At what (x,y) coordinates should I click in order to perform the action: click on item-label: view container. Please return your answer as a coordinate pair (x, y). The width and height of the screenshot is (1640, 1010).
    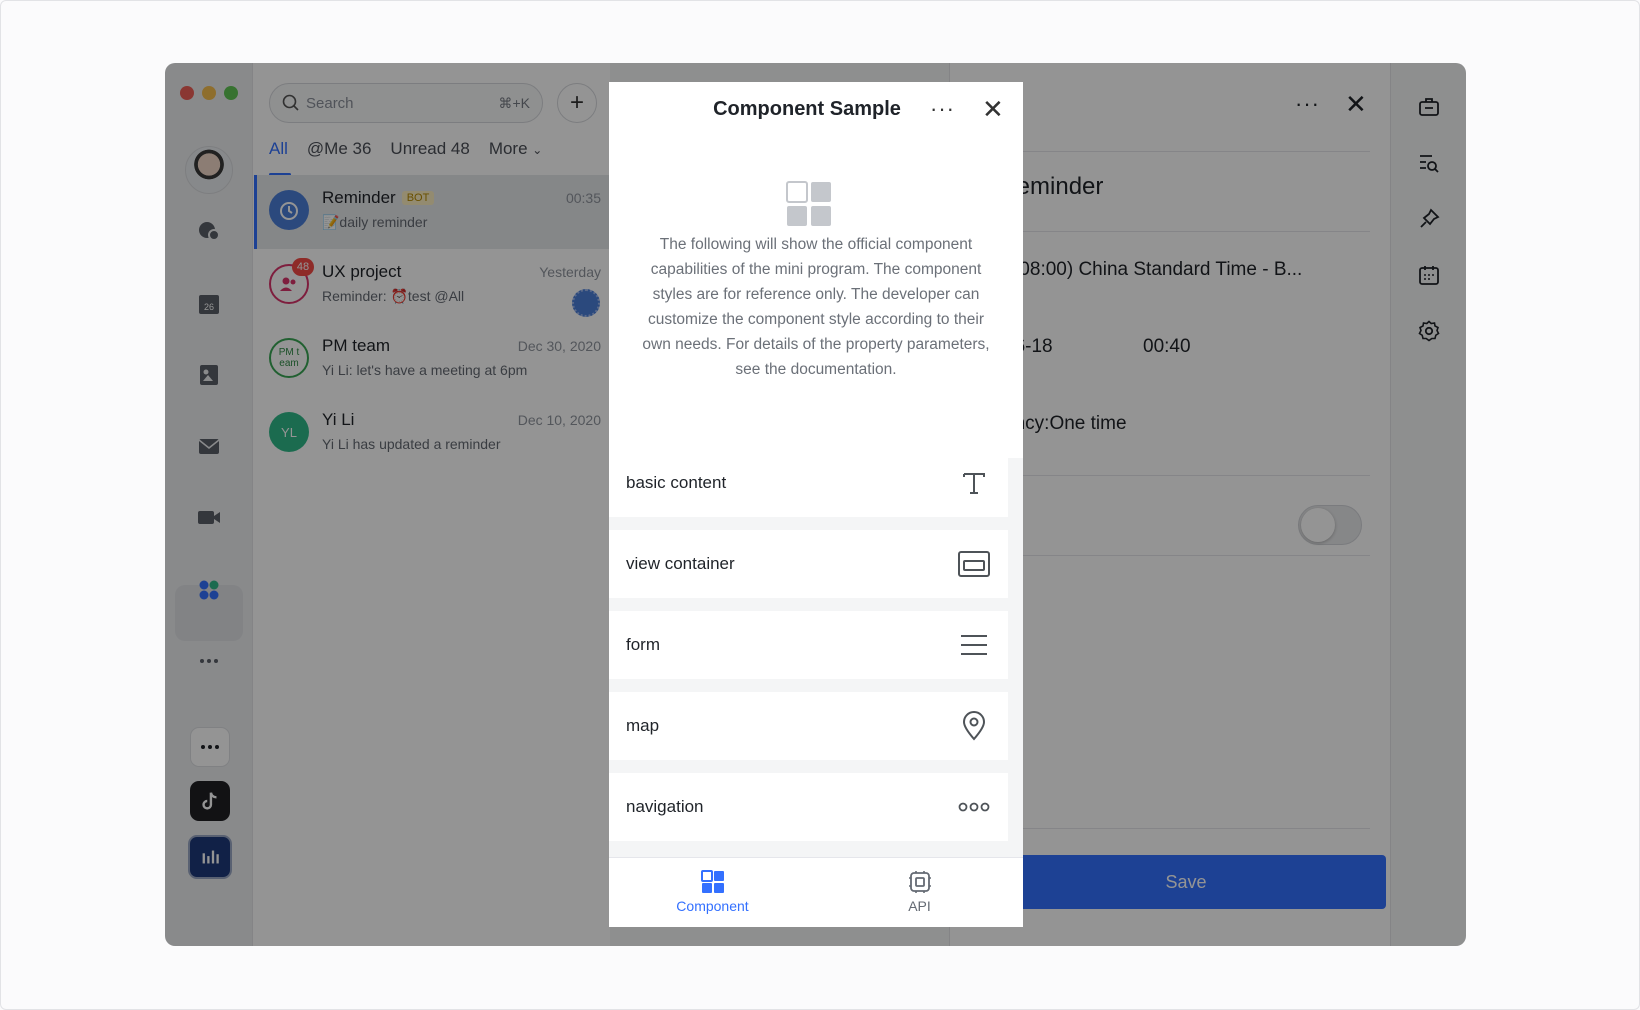
    Looking at the image, I should click on (680, 563).